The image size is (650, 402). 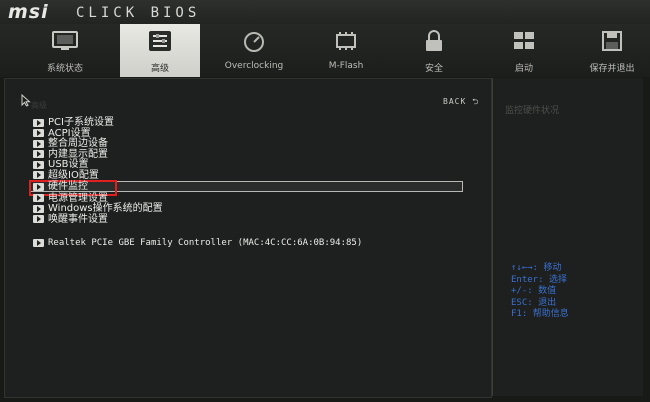 What do you see at coordinates (78, 143) in the screenshot?
I see `menu-item-label: 整合周边设备` at bounding box center [78, 143].